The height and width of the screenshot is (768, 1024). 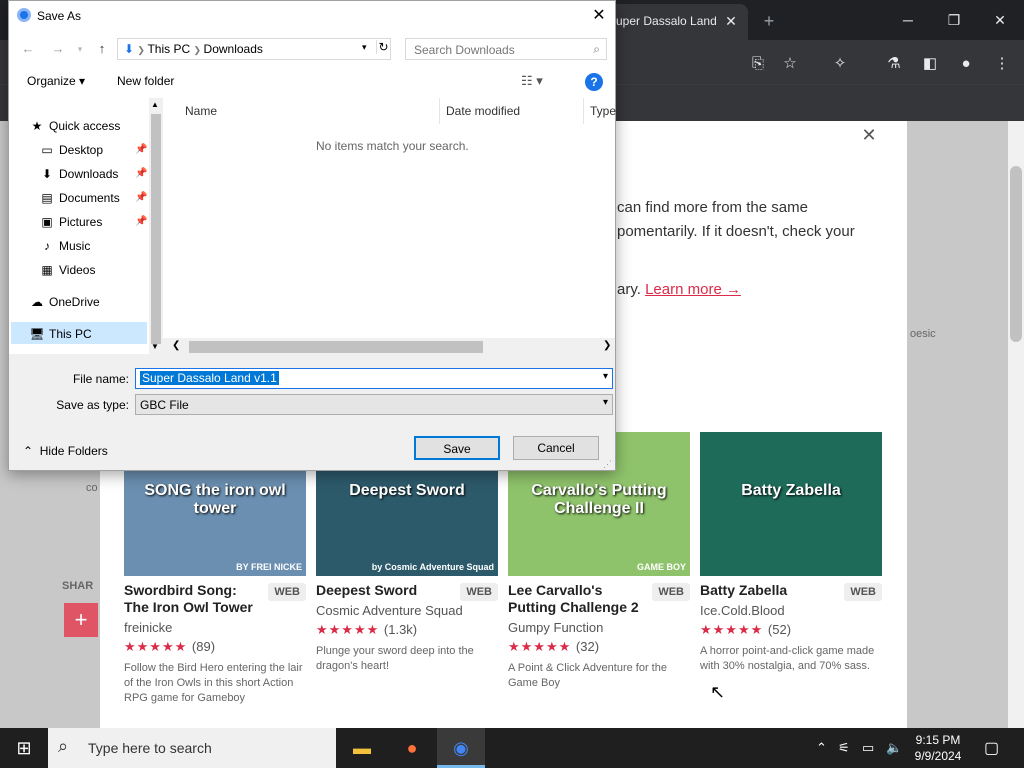 What do you see at coordinates (821, 748) in the screenshot?
I see `show-hidden-icons: ⌃` at bounding box center [821, 748].